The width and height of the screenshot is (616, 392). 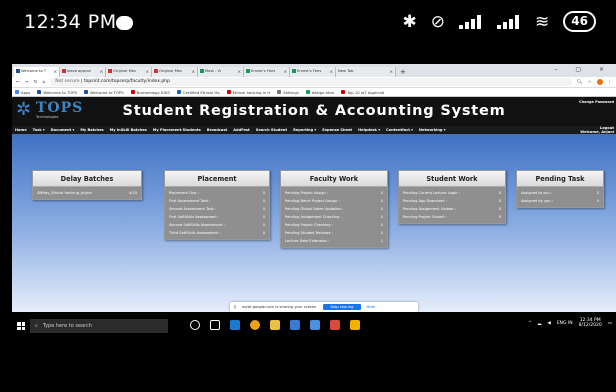 What do you see at coordinates (22, 92) in the screenshot?
I see `bookmark-item: Apps` at bounding box center [22, 92].